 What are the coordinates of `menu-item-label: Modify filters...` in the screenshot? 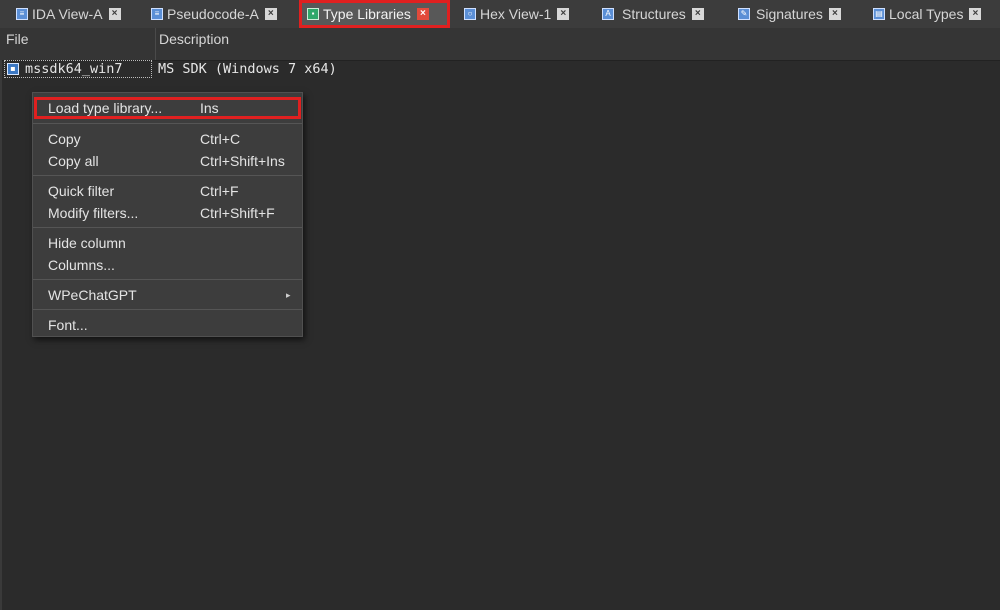 It's located at (93, 213).